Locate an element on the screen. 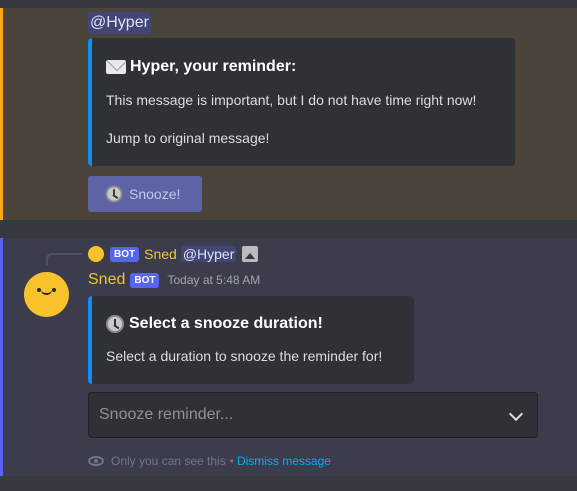 Image resolution: width=577 pixels, height=491 pixels. reply-bot-badge: BOT is located at coordinates (125, 254).